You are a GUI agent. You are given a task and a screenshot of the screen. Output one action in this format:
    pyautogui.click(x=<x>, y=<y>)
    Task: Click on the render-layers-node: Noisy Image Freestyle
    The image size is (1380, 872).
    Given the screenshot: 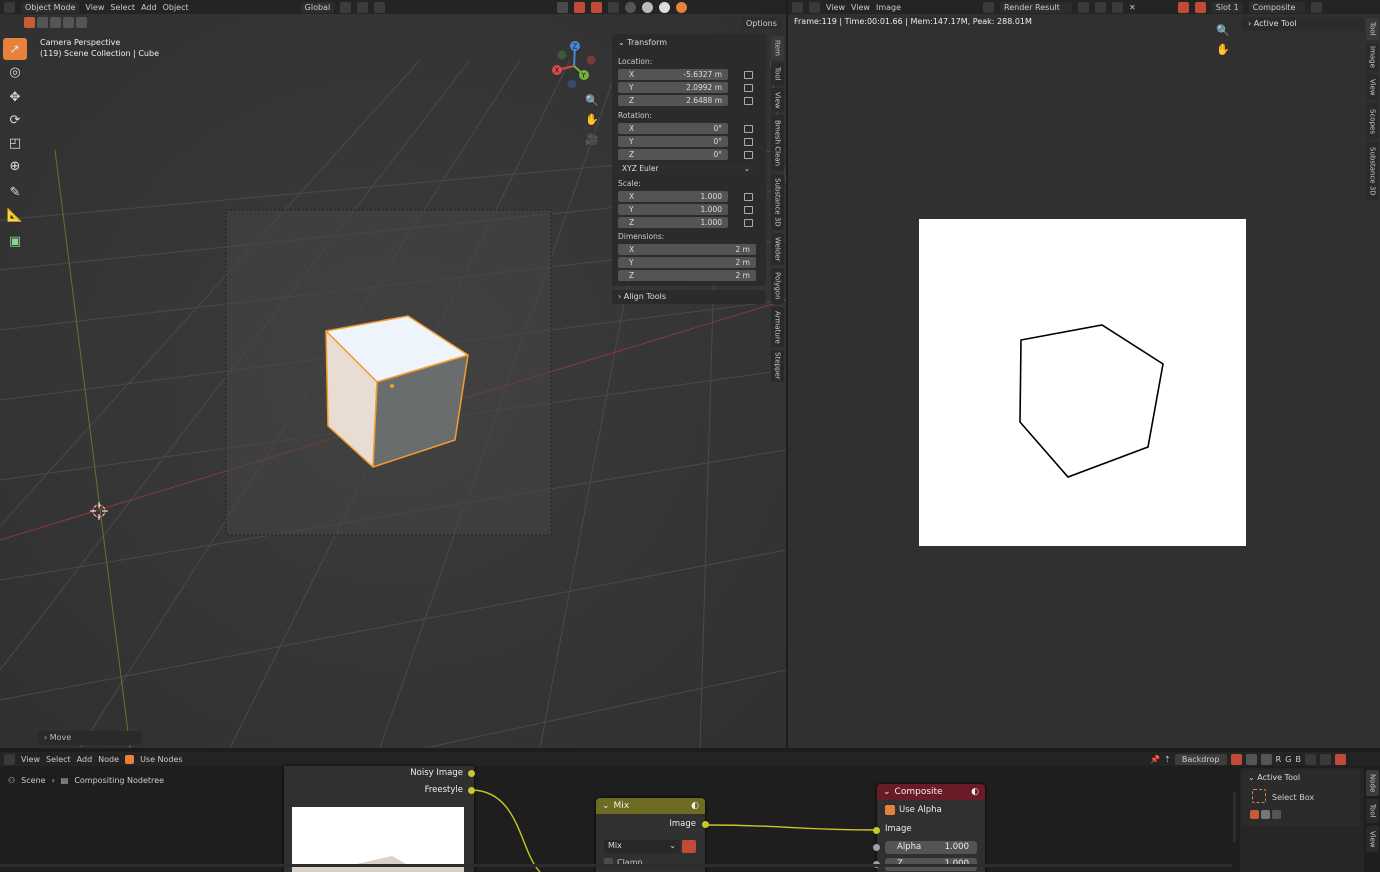 What is the action you would take?
    pyautogui.click(x=379, y=819)
    